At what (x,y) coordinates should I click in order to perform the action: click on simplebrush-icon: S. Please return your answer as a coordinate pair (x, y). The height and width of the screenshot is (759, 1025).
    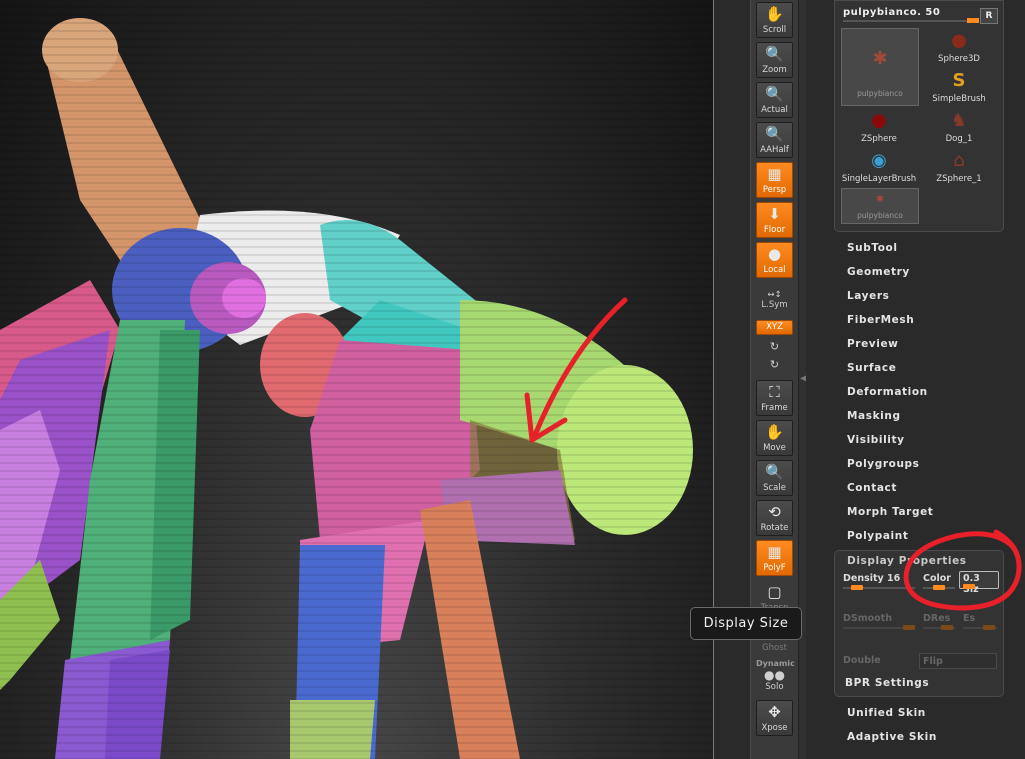
    Looking at the image, I should click on (959, 80).